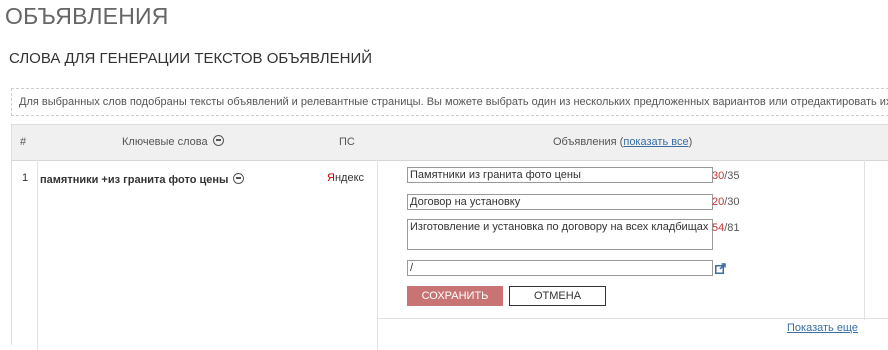  I want to click on ad-title2-input, so click(560, 202).